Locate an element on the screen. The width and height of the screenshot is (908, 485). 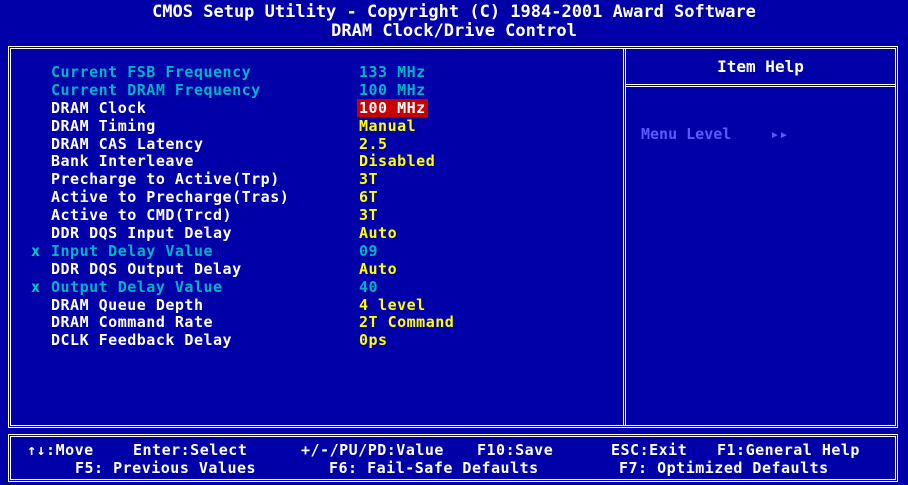
setting-label: Current DRAM Frequency is located at coordinates (156, 89).